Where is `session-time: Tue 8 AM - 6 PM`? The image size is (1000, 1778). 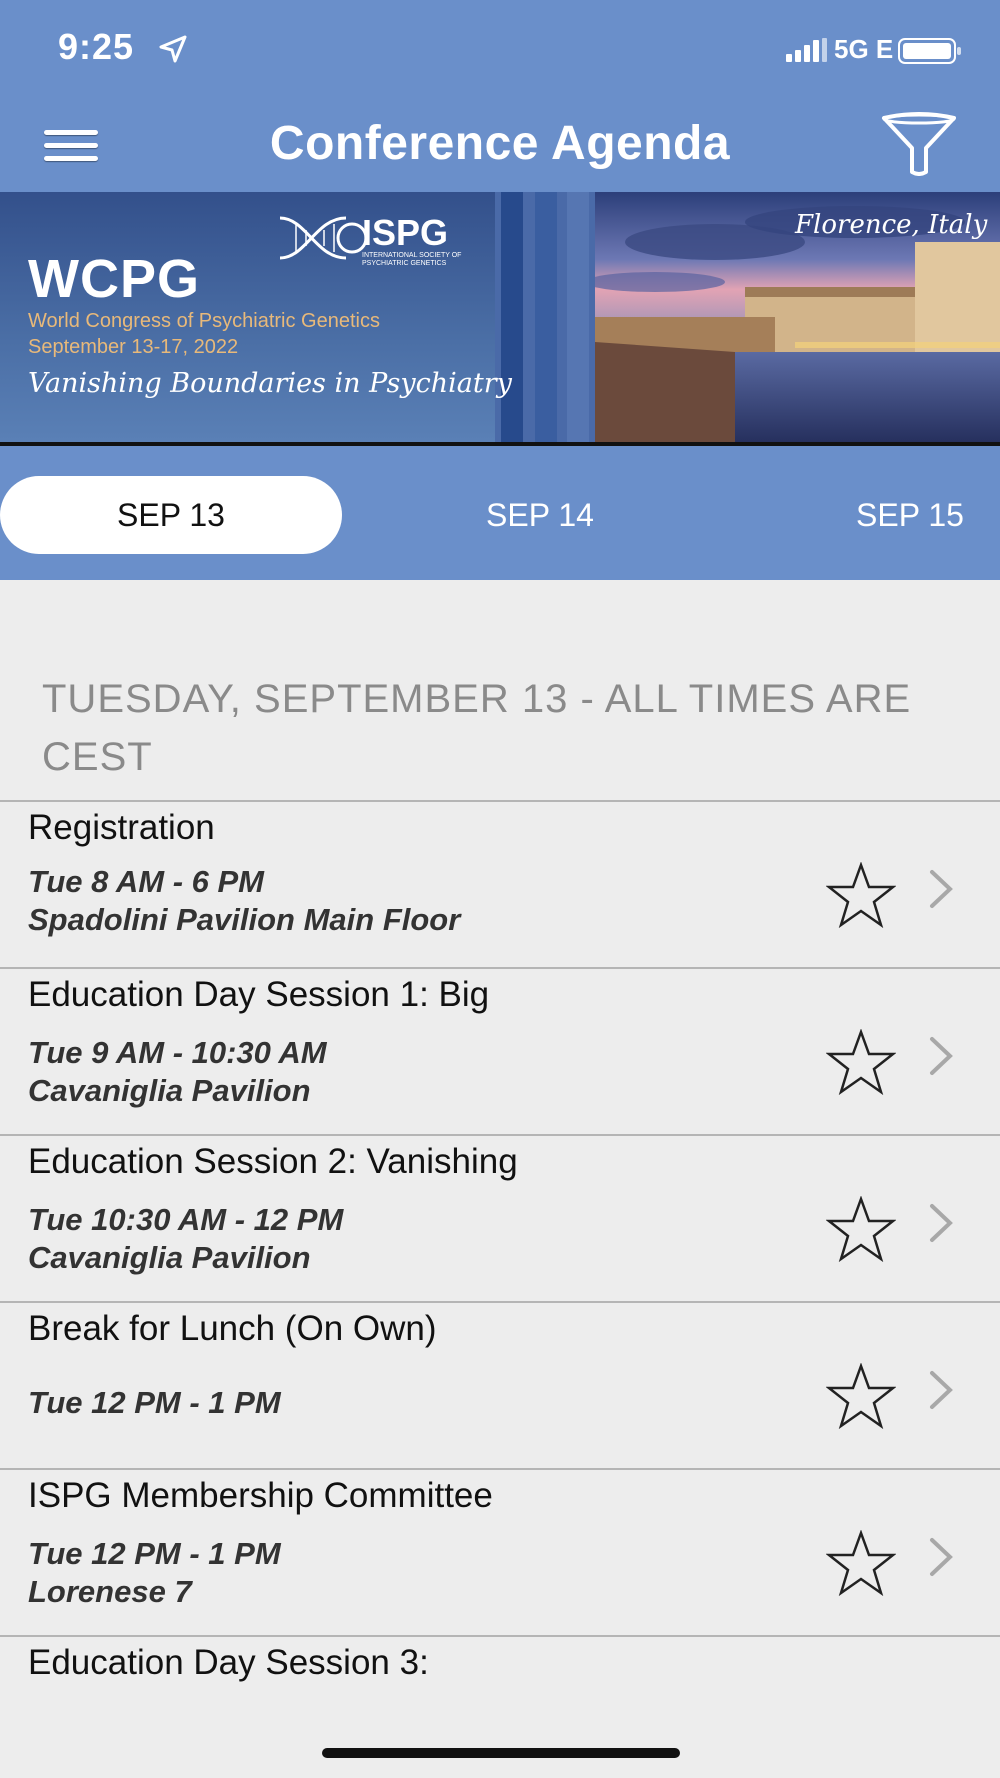 session-time: Tue 8 AM - 6 PM is located at coordinates (146, 881).